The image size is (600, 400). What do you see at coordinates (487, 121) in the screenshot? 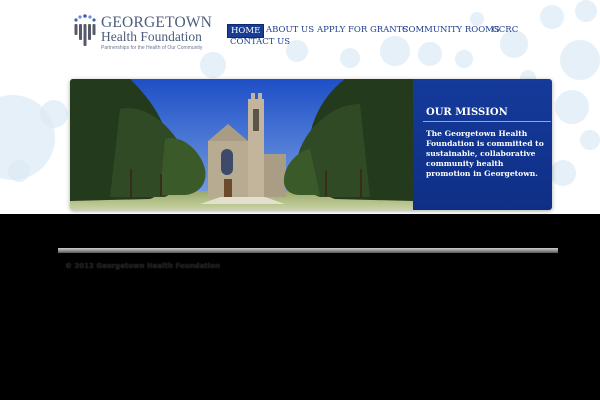
I see `mission-divider` at bounding box center [487, 121].